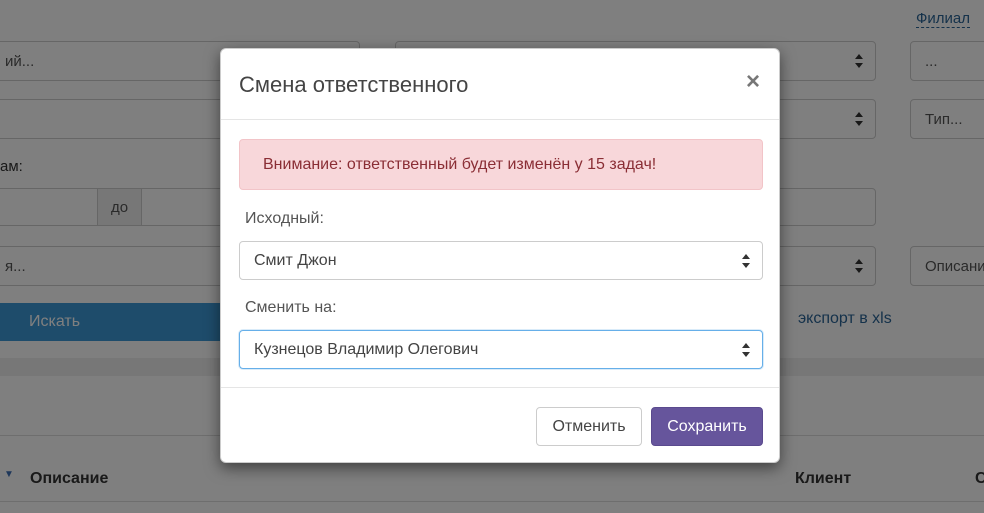 This screenshot has width=984, height=513. I want to click on target-select: Кузнецов Владимир Олегович, so click(501, 349).